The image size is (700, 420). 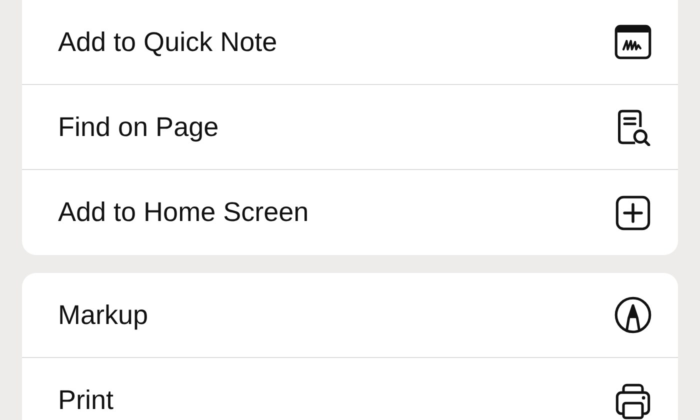 What do you see at coordinates (350, 389) in the screenshot?
I see `menu-item: Print` at bounding box center [350, 389].